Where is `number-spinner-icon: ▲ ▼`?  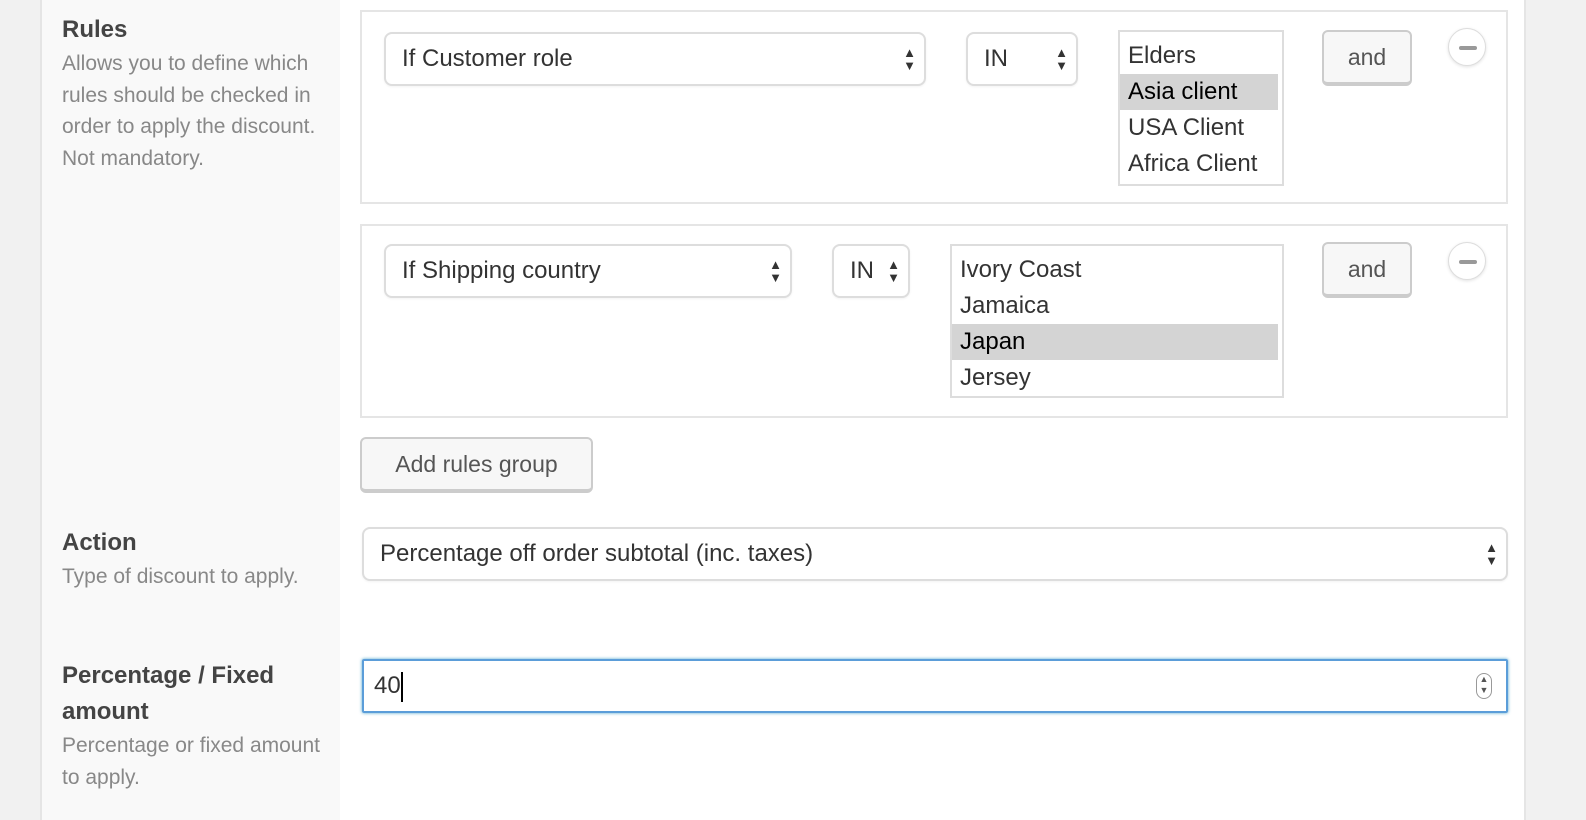 number-spinner-icon: ▲ ▼ is located at coordinates (1484, 686).